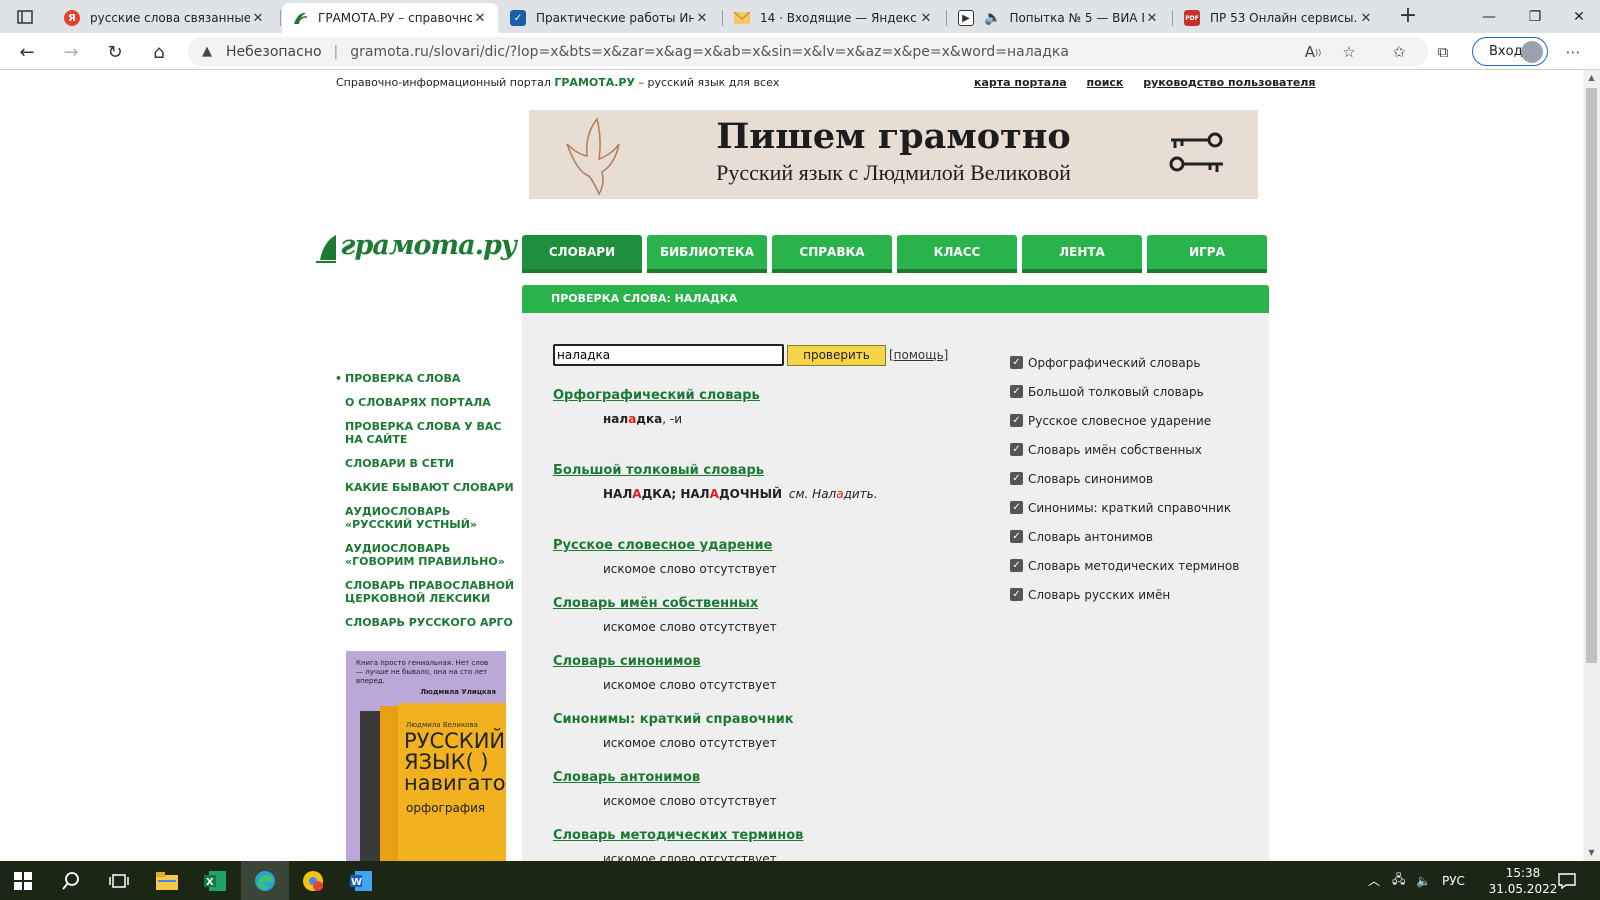 This screenshot has width=1600, height=900. Describe the element at coordinates (313, 881) in the screenshot. I see `chrome-app-icon` at that location.